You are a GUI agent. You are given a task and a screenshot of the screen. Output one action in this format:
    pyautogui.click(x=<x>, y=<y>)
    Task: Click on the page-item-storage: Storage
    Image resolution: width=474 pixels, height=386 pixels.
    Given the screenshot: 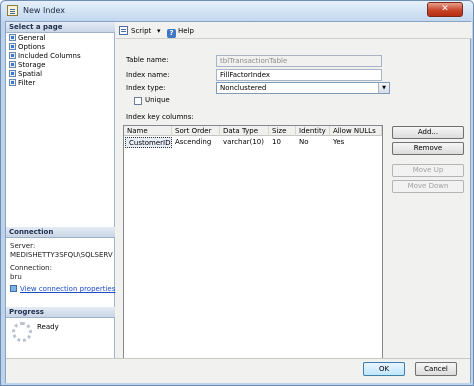 What is the action you would take?
    pyautogui.click(x=27, y=65)
    